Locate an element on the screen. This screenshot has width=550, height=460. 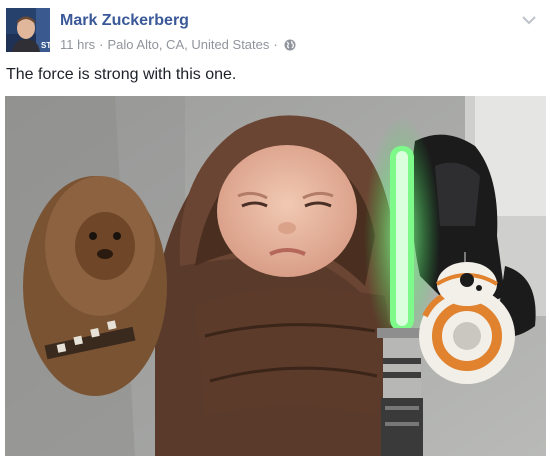
avatar: STU is located at coordinates (28, 30).